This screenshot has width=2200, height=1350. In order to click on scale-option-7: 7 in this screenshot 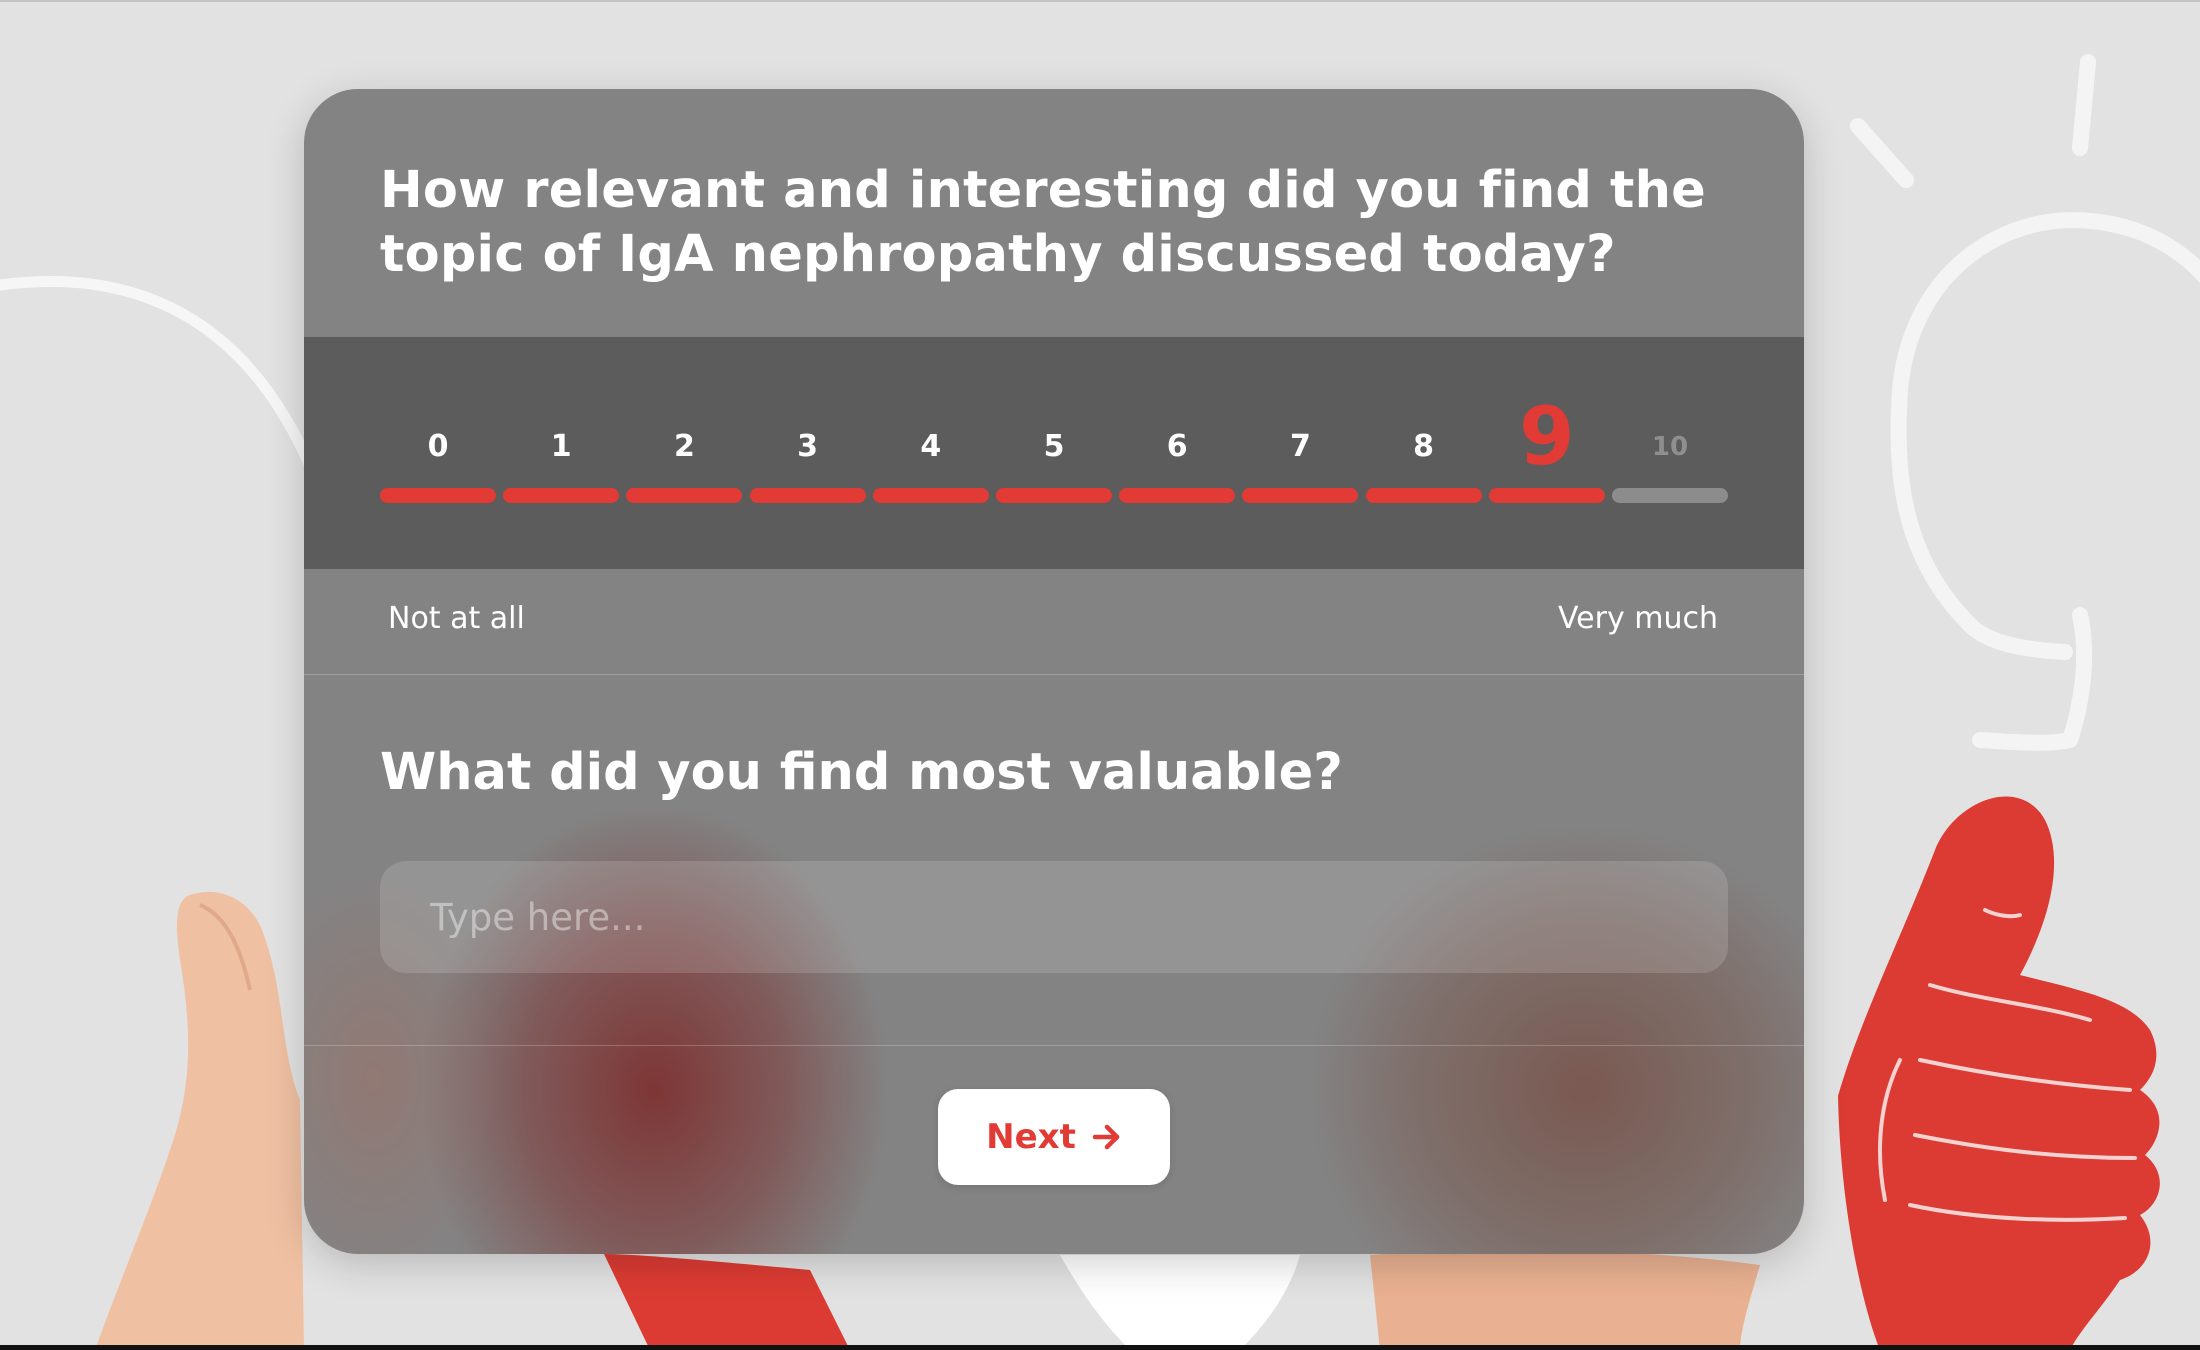, I will do `click(1300, 453)`.